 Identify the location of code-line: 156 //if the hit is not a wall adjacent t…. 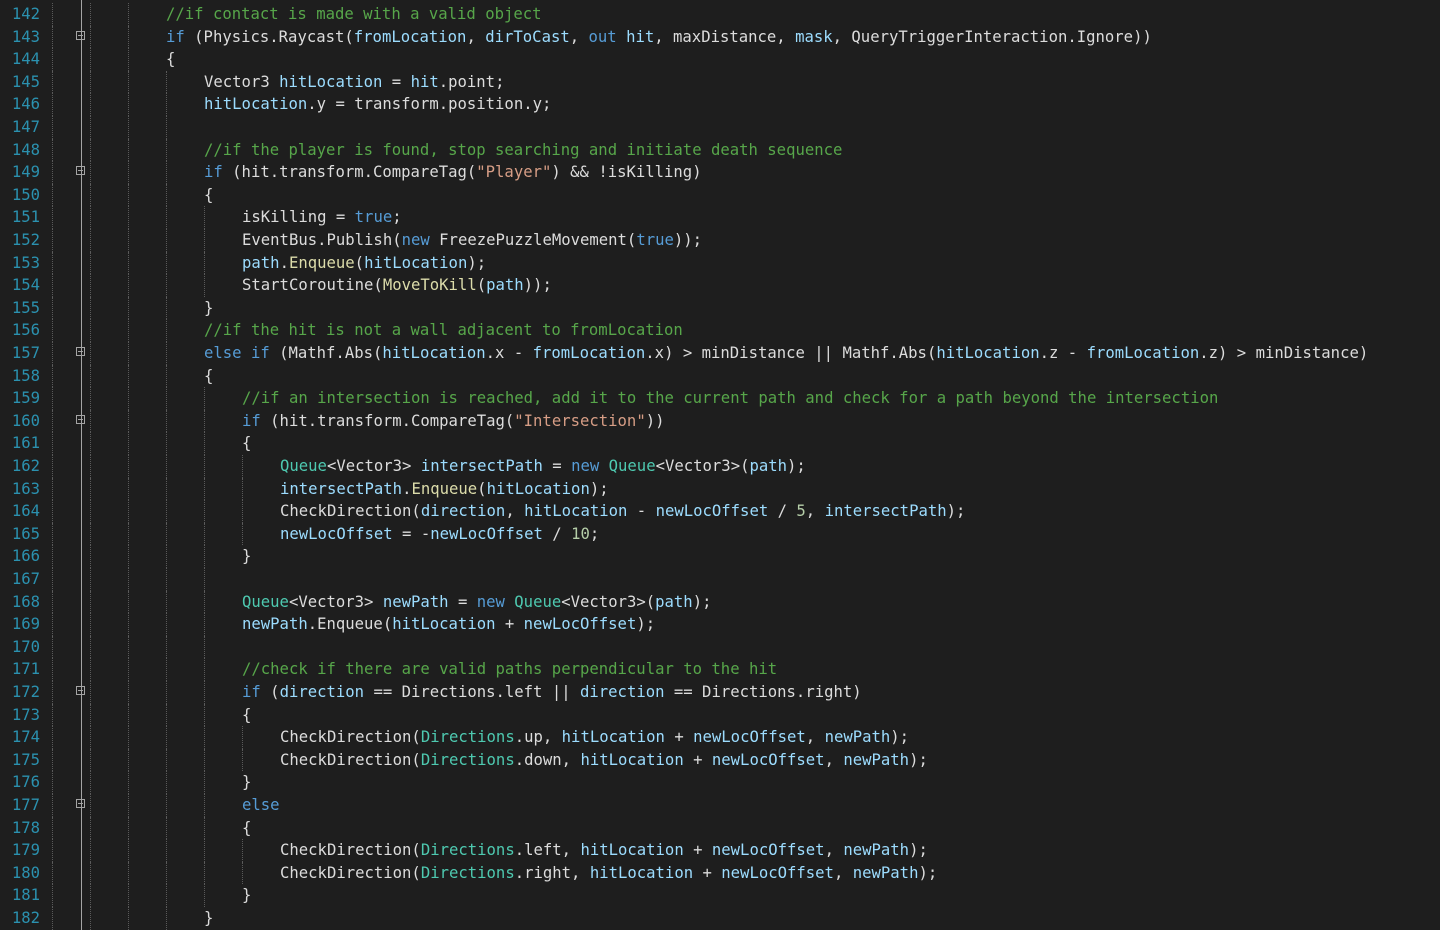
(720, 330).